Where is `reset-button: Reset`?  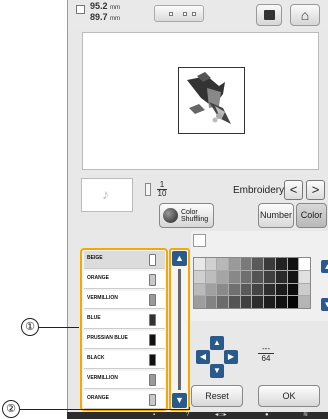
reset-button: Reset is located at coordinates (217, 396).